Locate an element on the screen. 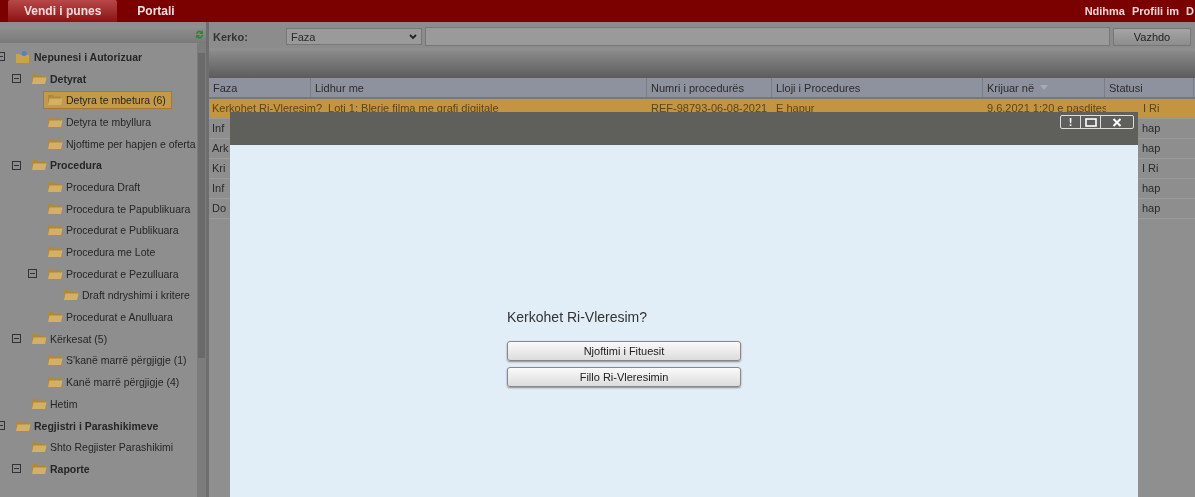  column-header: Krijuar në is located at coordinates (1044, 87).